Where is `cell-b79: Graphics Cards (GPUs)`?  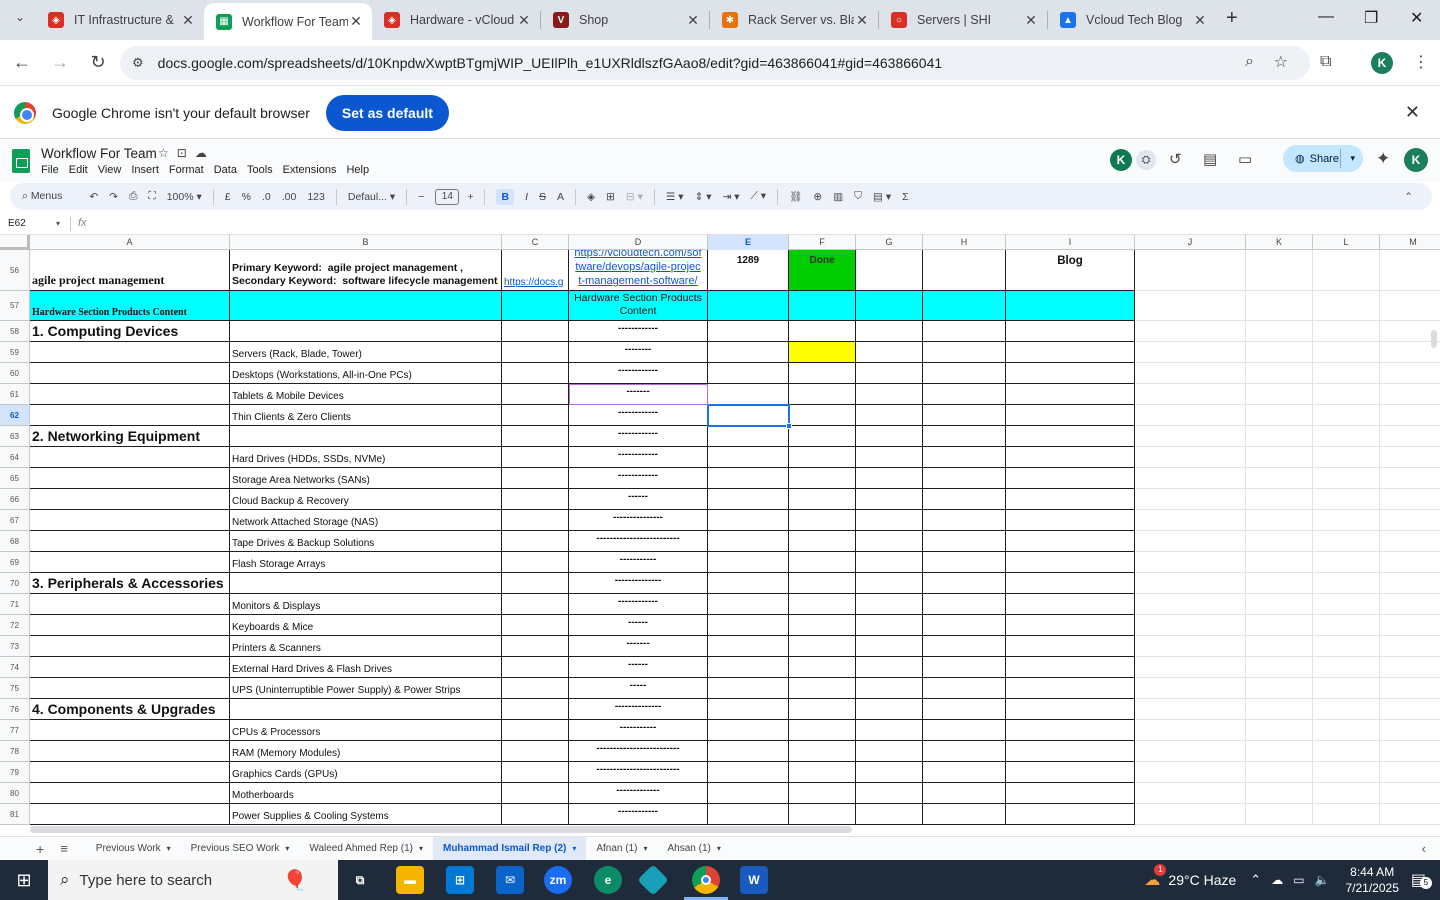
cell-b79: Graphics Cards (GPUs) is located at coordinates (366, 772).